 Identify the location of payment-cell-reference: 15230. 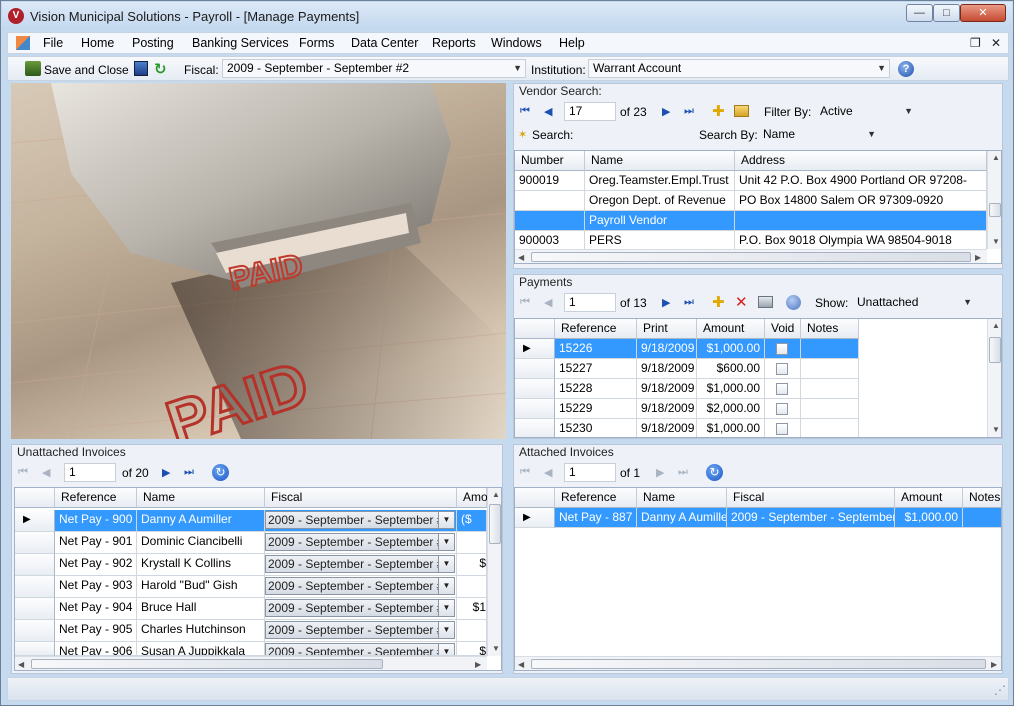
(596, 428).